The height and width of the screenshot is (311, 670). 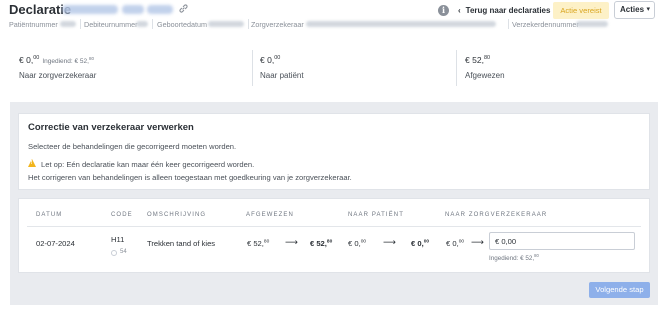 What do you see at coordinates (485, 67) in the screenshot?
I see `summary-rejected: € 52,80 Afgewezen` at bounding box center [485, 67].